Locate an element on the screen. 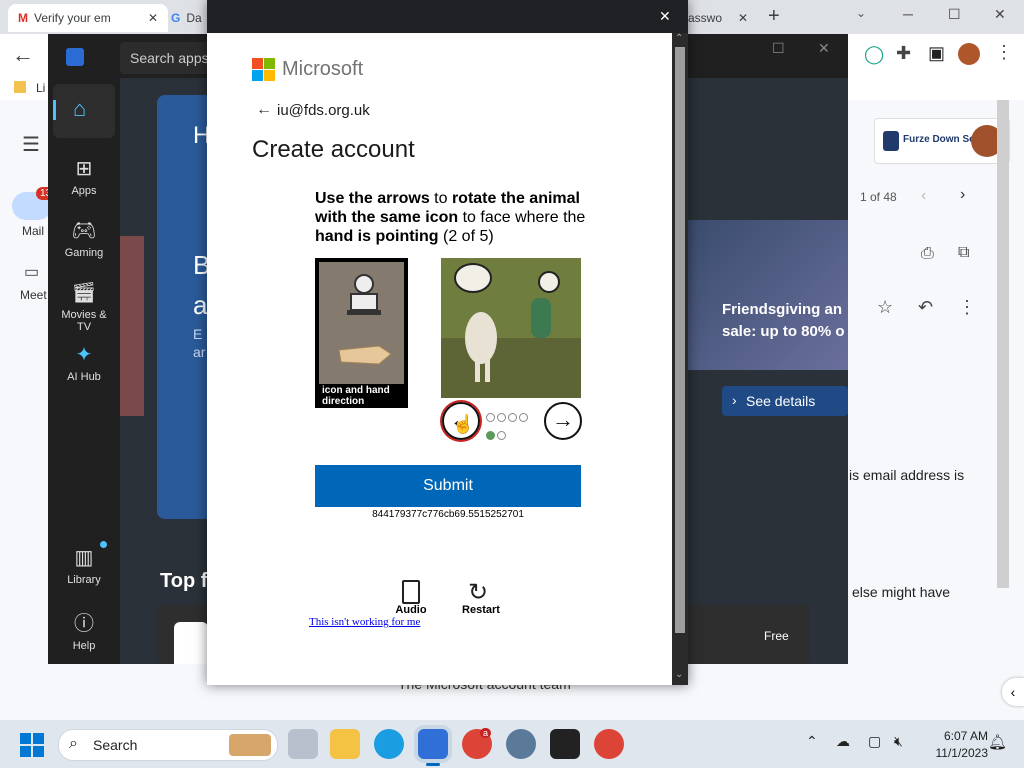 The image size is (1024, 768). next-page-icon: › is located at coordinates (962, 195).